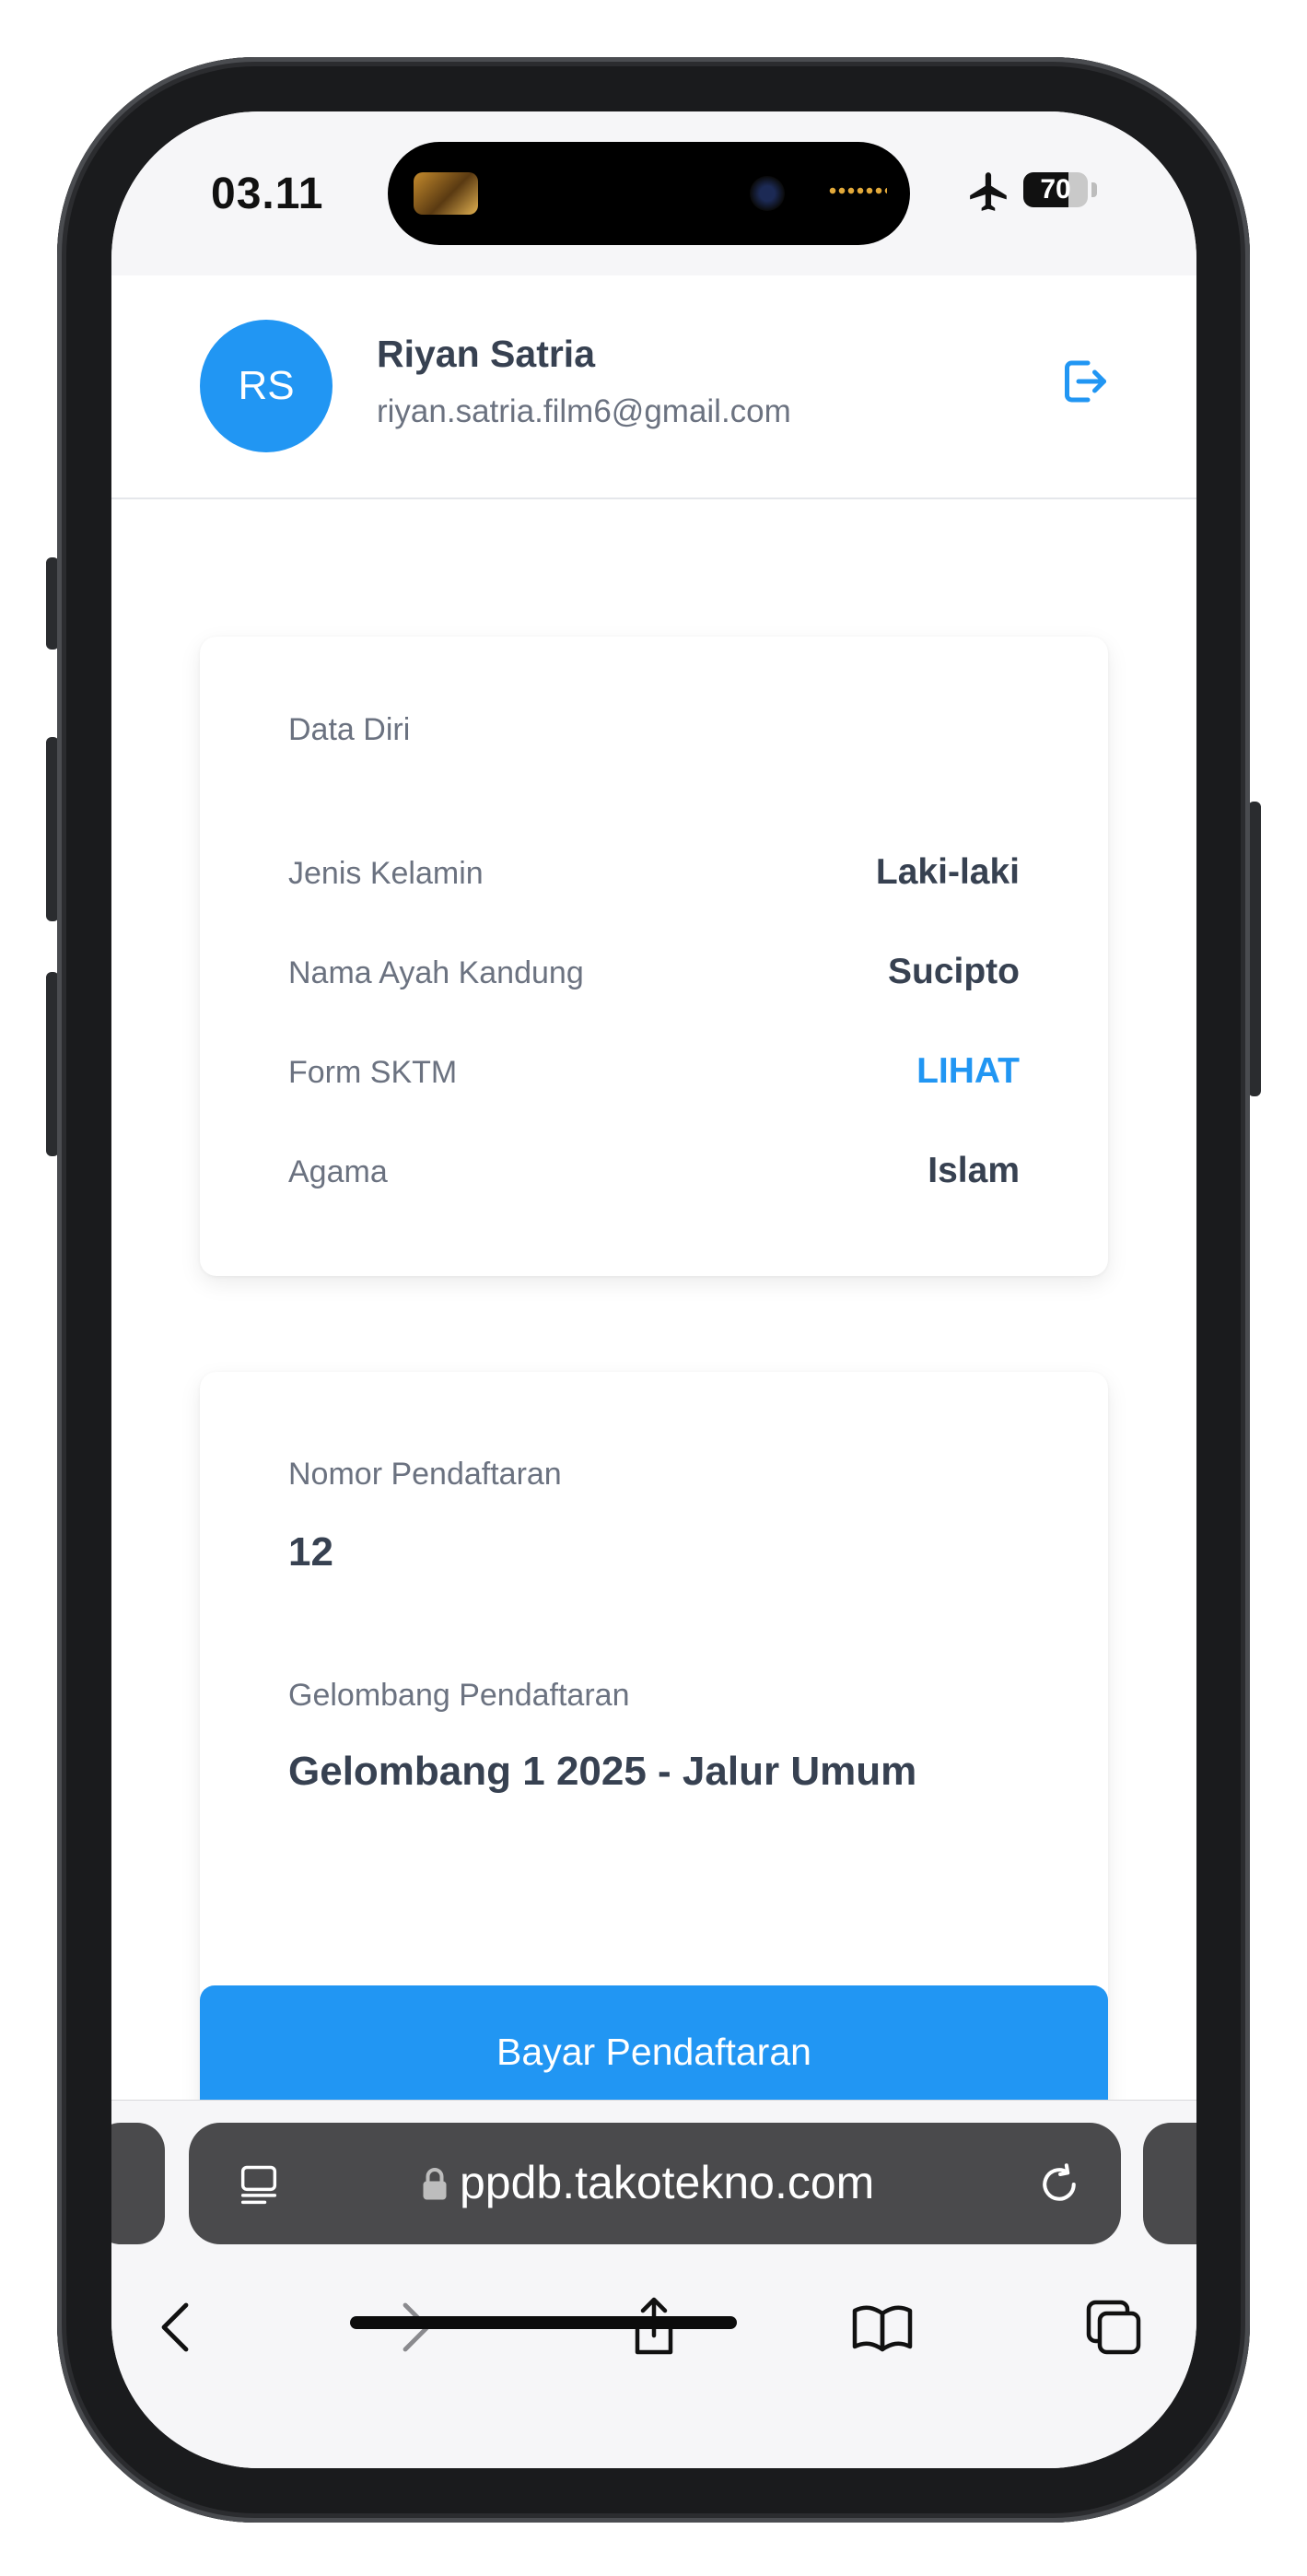 The height and width of the screenshot is (2576, 1307). I want to click on url-text: ppdb.takotekno.com, so click(667, 2182).